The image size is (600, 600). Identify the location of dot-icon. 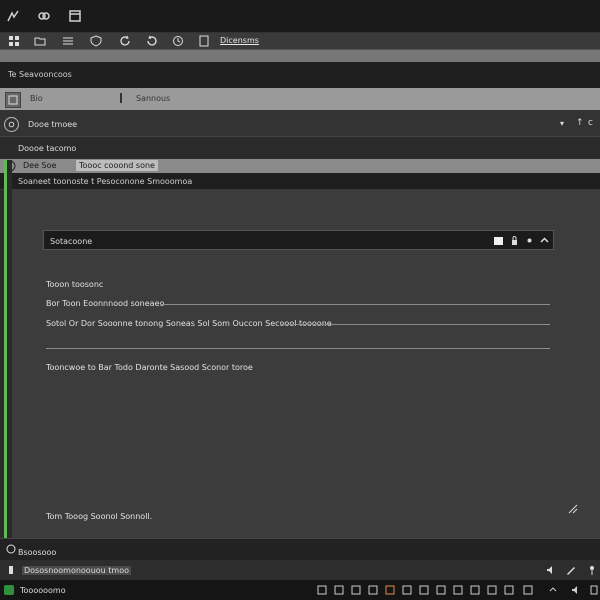
(11, 570).